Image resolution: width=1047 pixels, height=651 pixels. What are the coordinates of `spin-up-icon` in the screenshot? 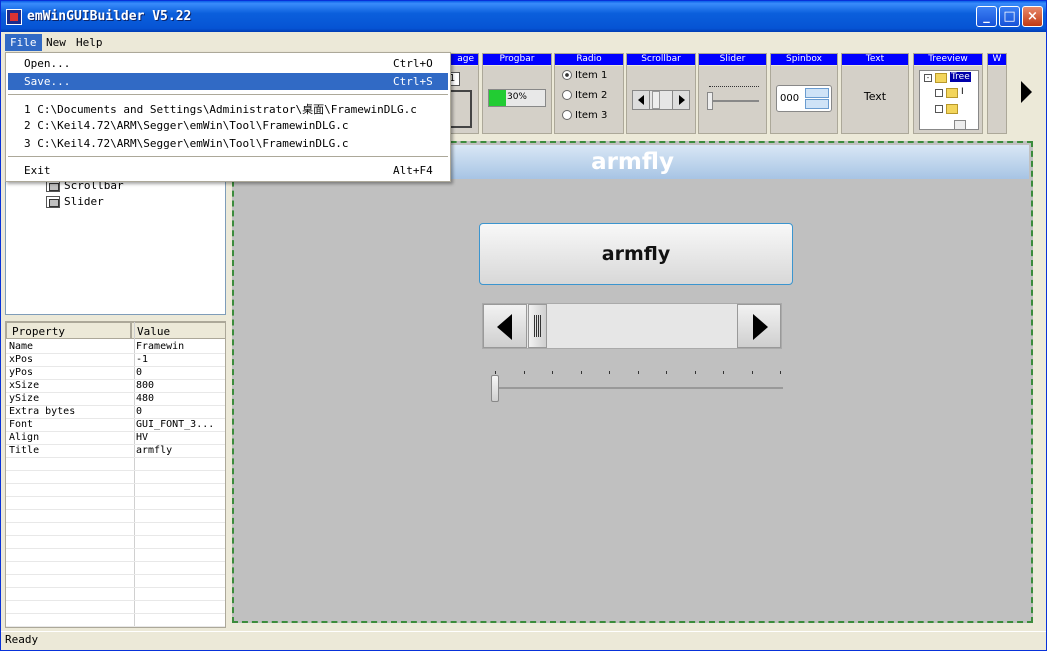 It's located at (817, 93).